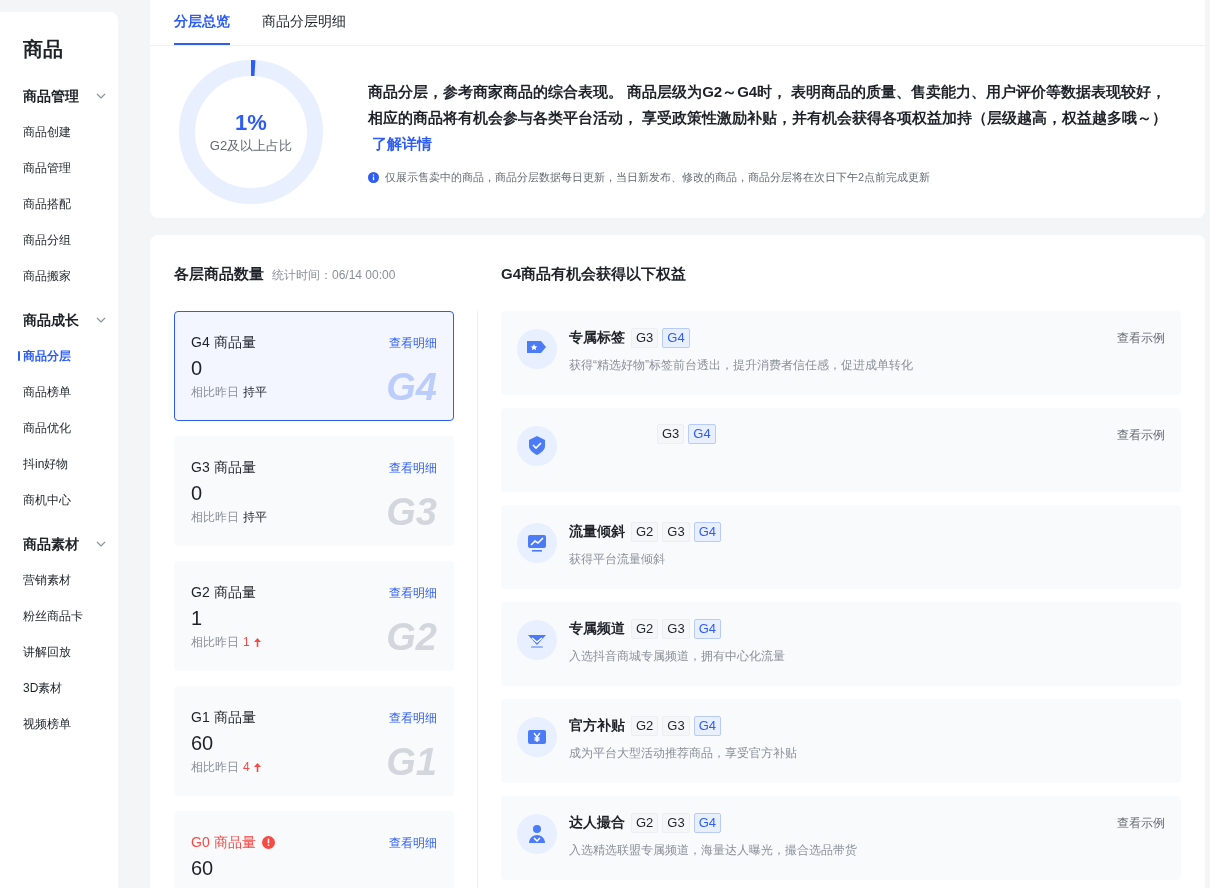 This screenshot has width=1210, height=888. Describe the element at coordinates (47, 240) in the screenshot. I see `sidebar-item: 商品分组` at that location.